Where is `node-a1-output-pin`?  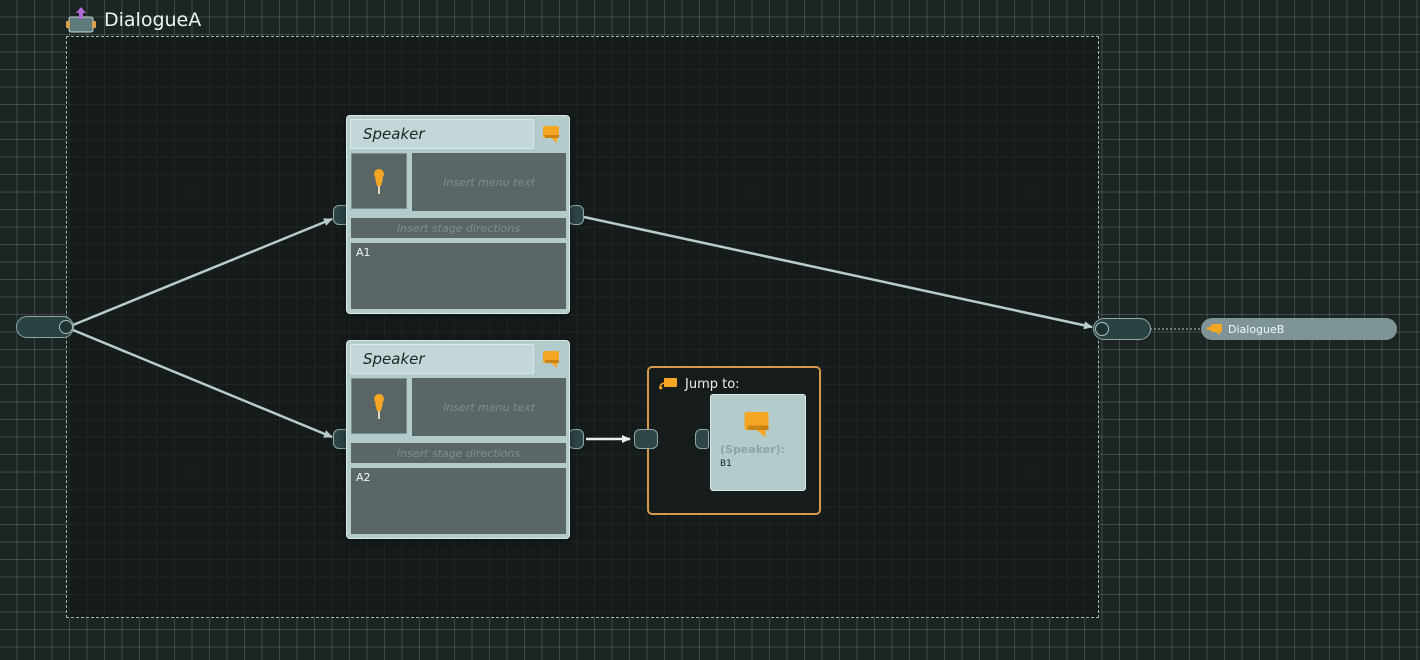
node-a1-output-pin is located at coordinates (576, 215).